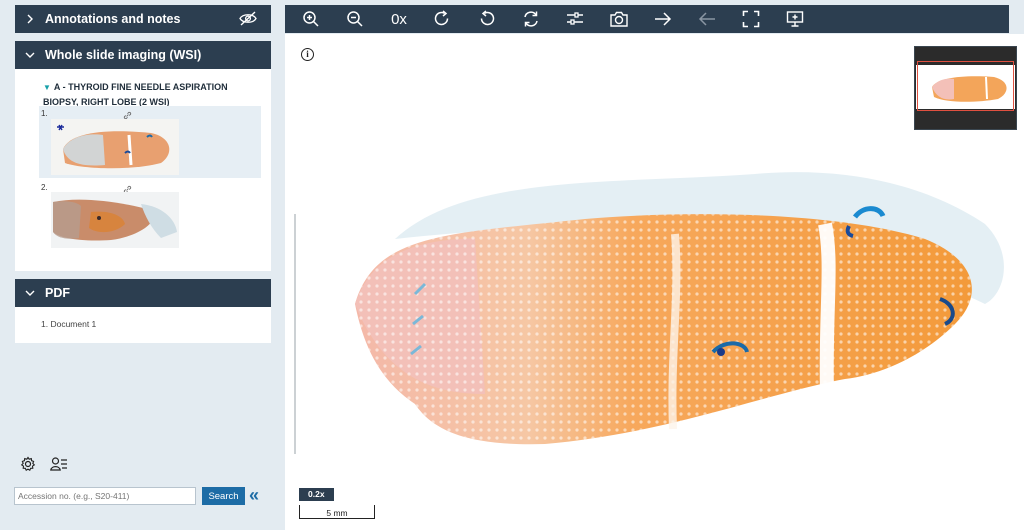  What do you see at coordinates (30, 19) in the screenshot?
I see `chevron-right-icon` at bounding box center [30, 19].